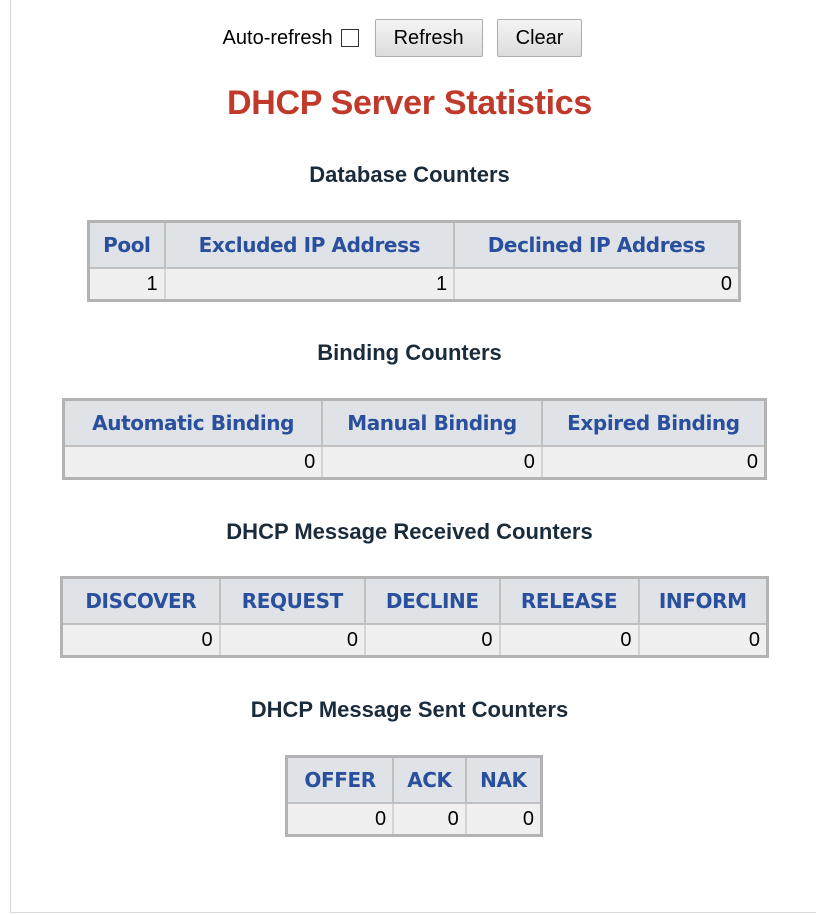  I want to click on column-header: Declined IP Address, so click(597, 244).